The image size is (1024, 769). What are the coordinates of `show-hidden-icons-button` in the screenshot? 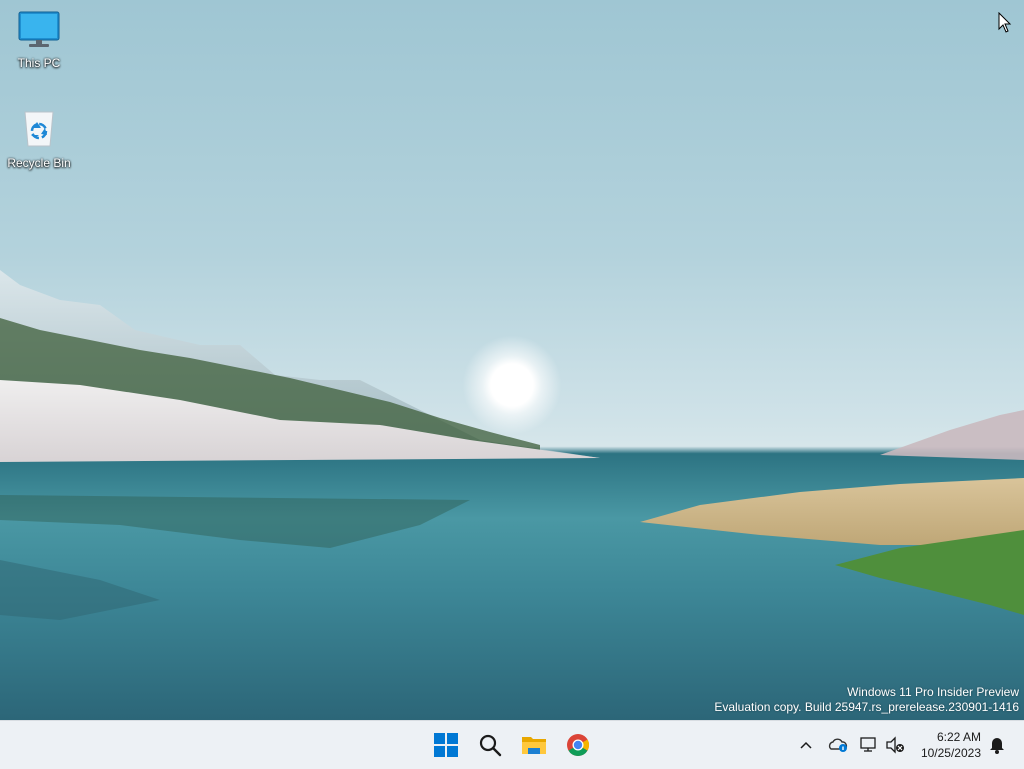 It's located at (806, 745).